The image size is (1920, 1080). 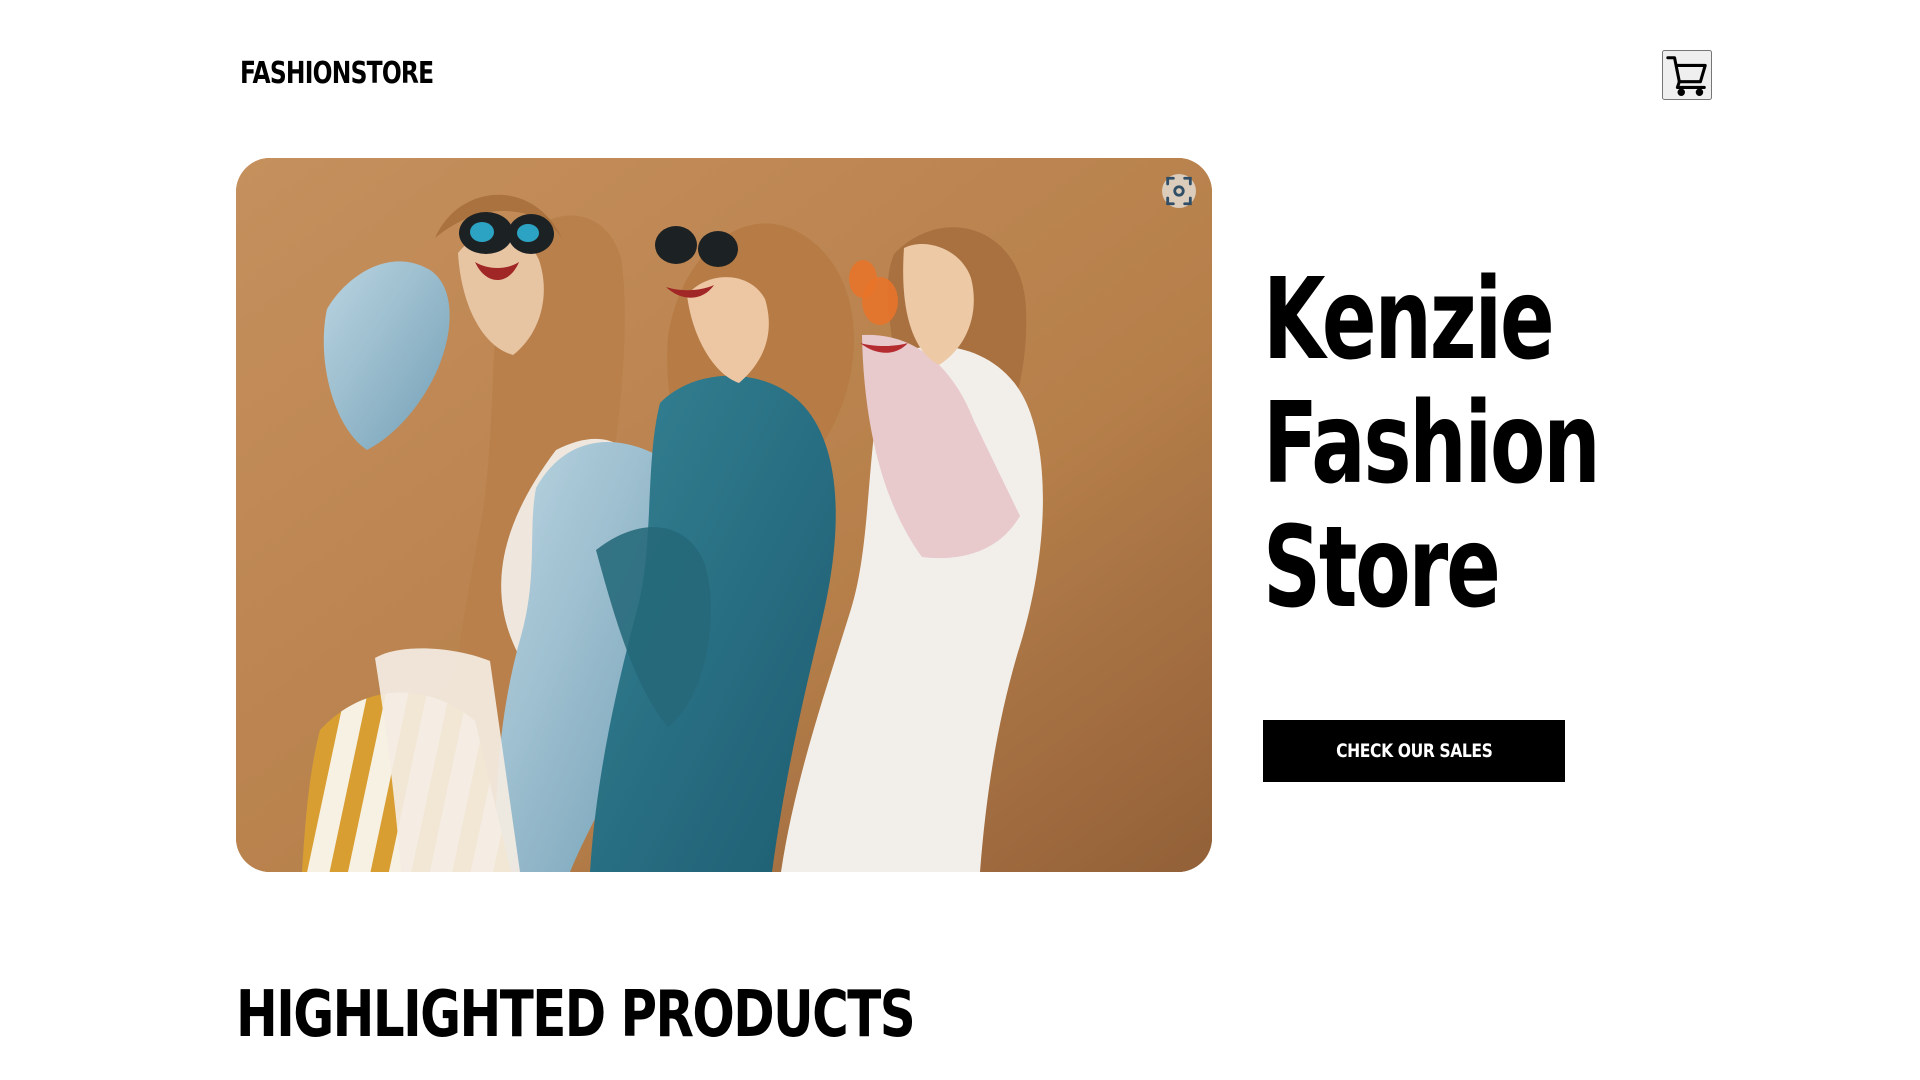 I want to click on check-our-sales-label: CHECK OUR SALES, so click(x=1414, y=751).